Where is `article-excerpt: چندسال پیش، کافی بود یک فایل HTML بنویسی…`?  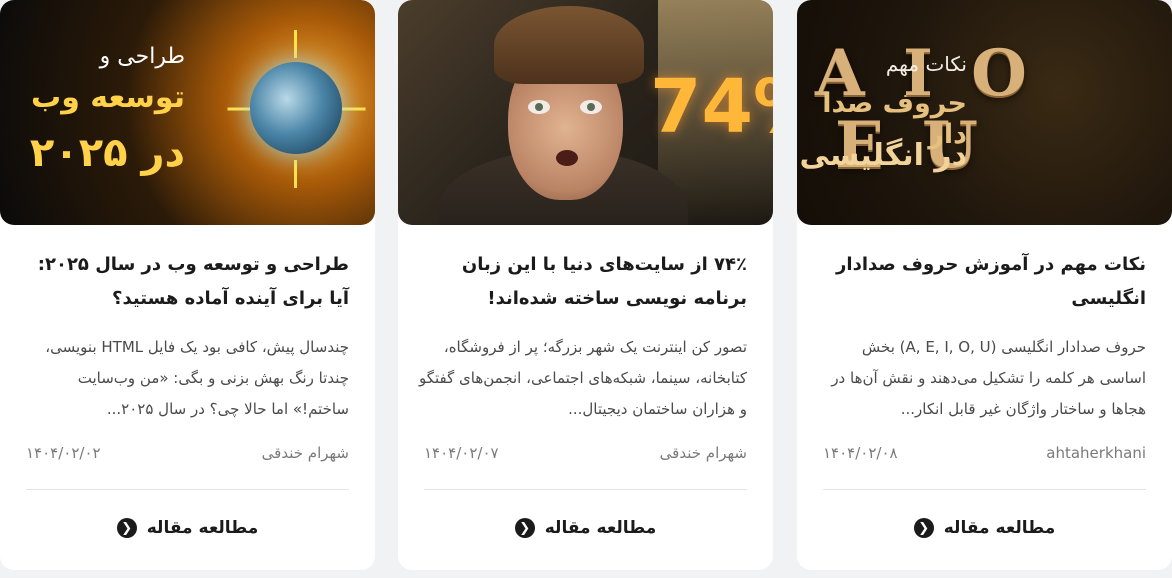 article-excerpt: چندسال پیش، کافی بود یک فایل HTML بنویسی… is located at coordinates (197, 378).